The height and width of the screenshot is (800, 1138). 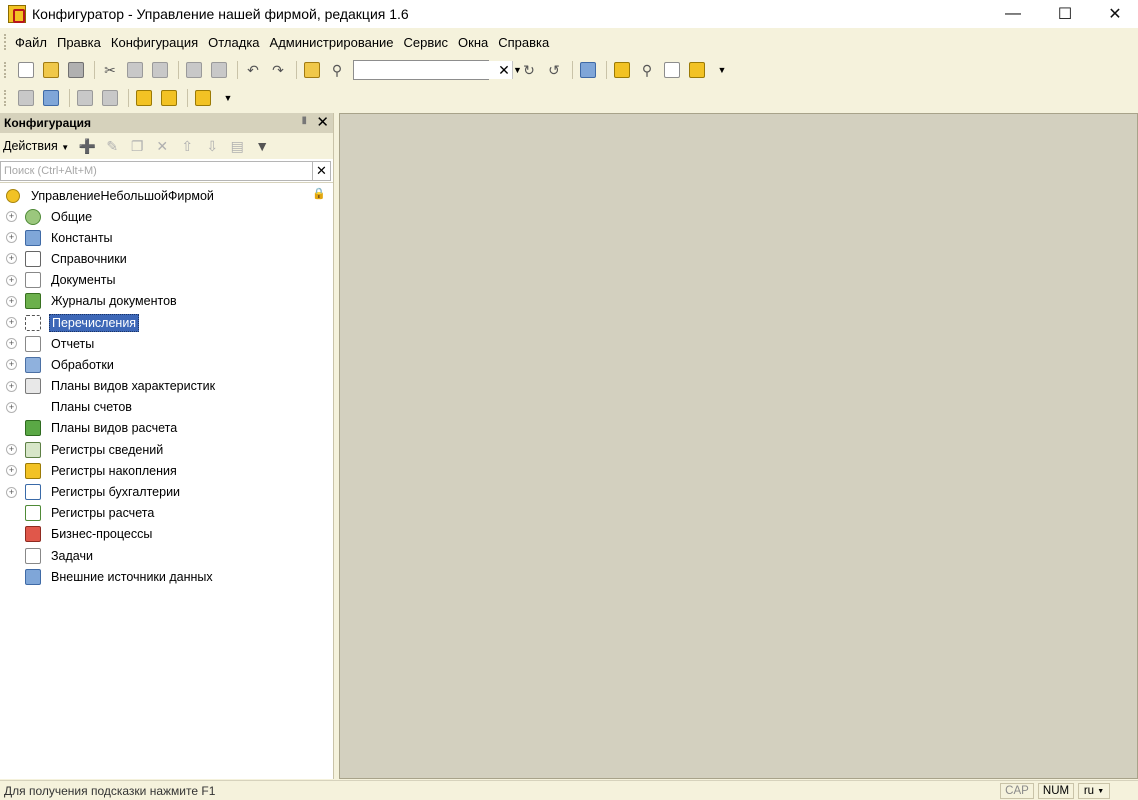 What do you see at coordinates (166, 407) in the screenshot?
I see `tree-item-chart-of-accounts: + Планы счетов` at bounding box center [166, 407].